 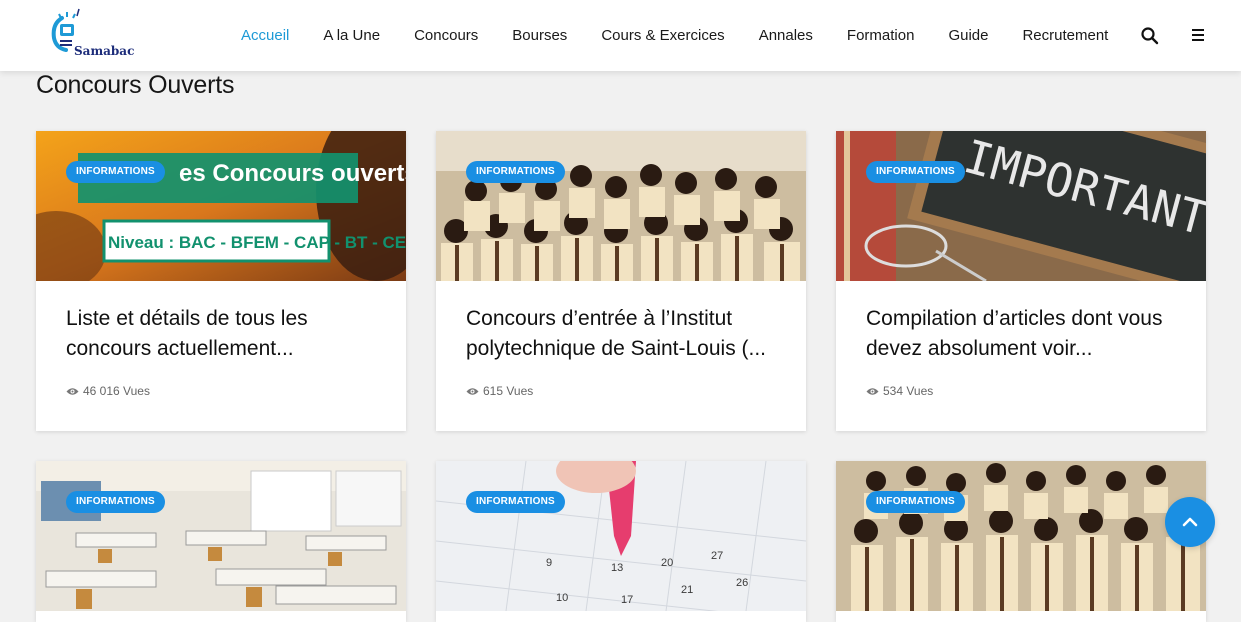 What do you see at coordinates (617, 568) in the screenshot?
I see `svg-text: 13` at bounding box center [617, 568].